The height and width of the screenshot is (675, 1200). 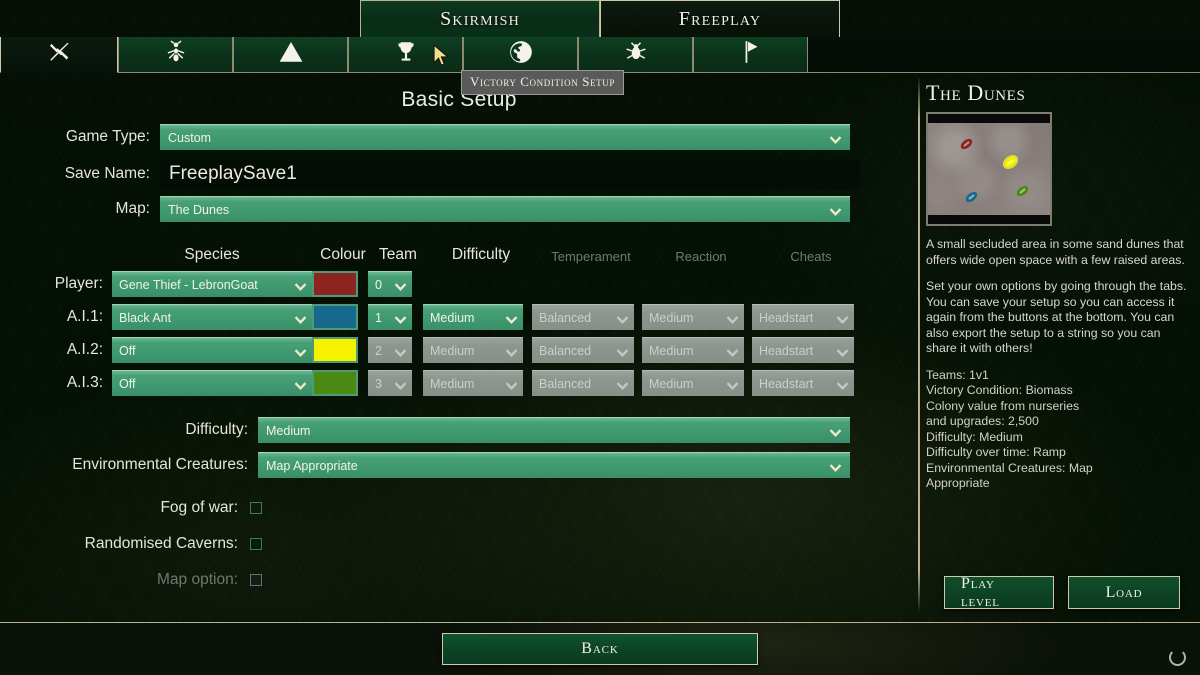 I want to click on tab-objectives, so click(x=750, y=55).